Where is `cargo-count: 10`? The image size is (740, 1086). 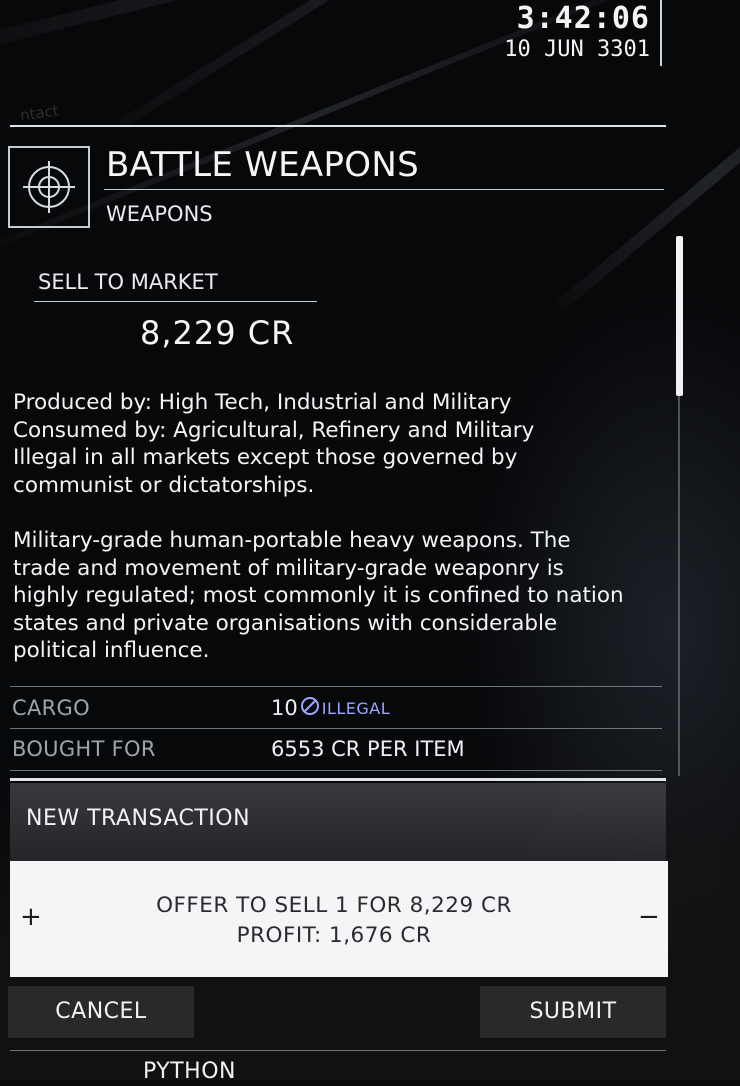
cargo-count: 10 is located at coordinates (284, 708).